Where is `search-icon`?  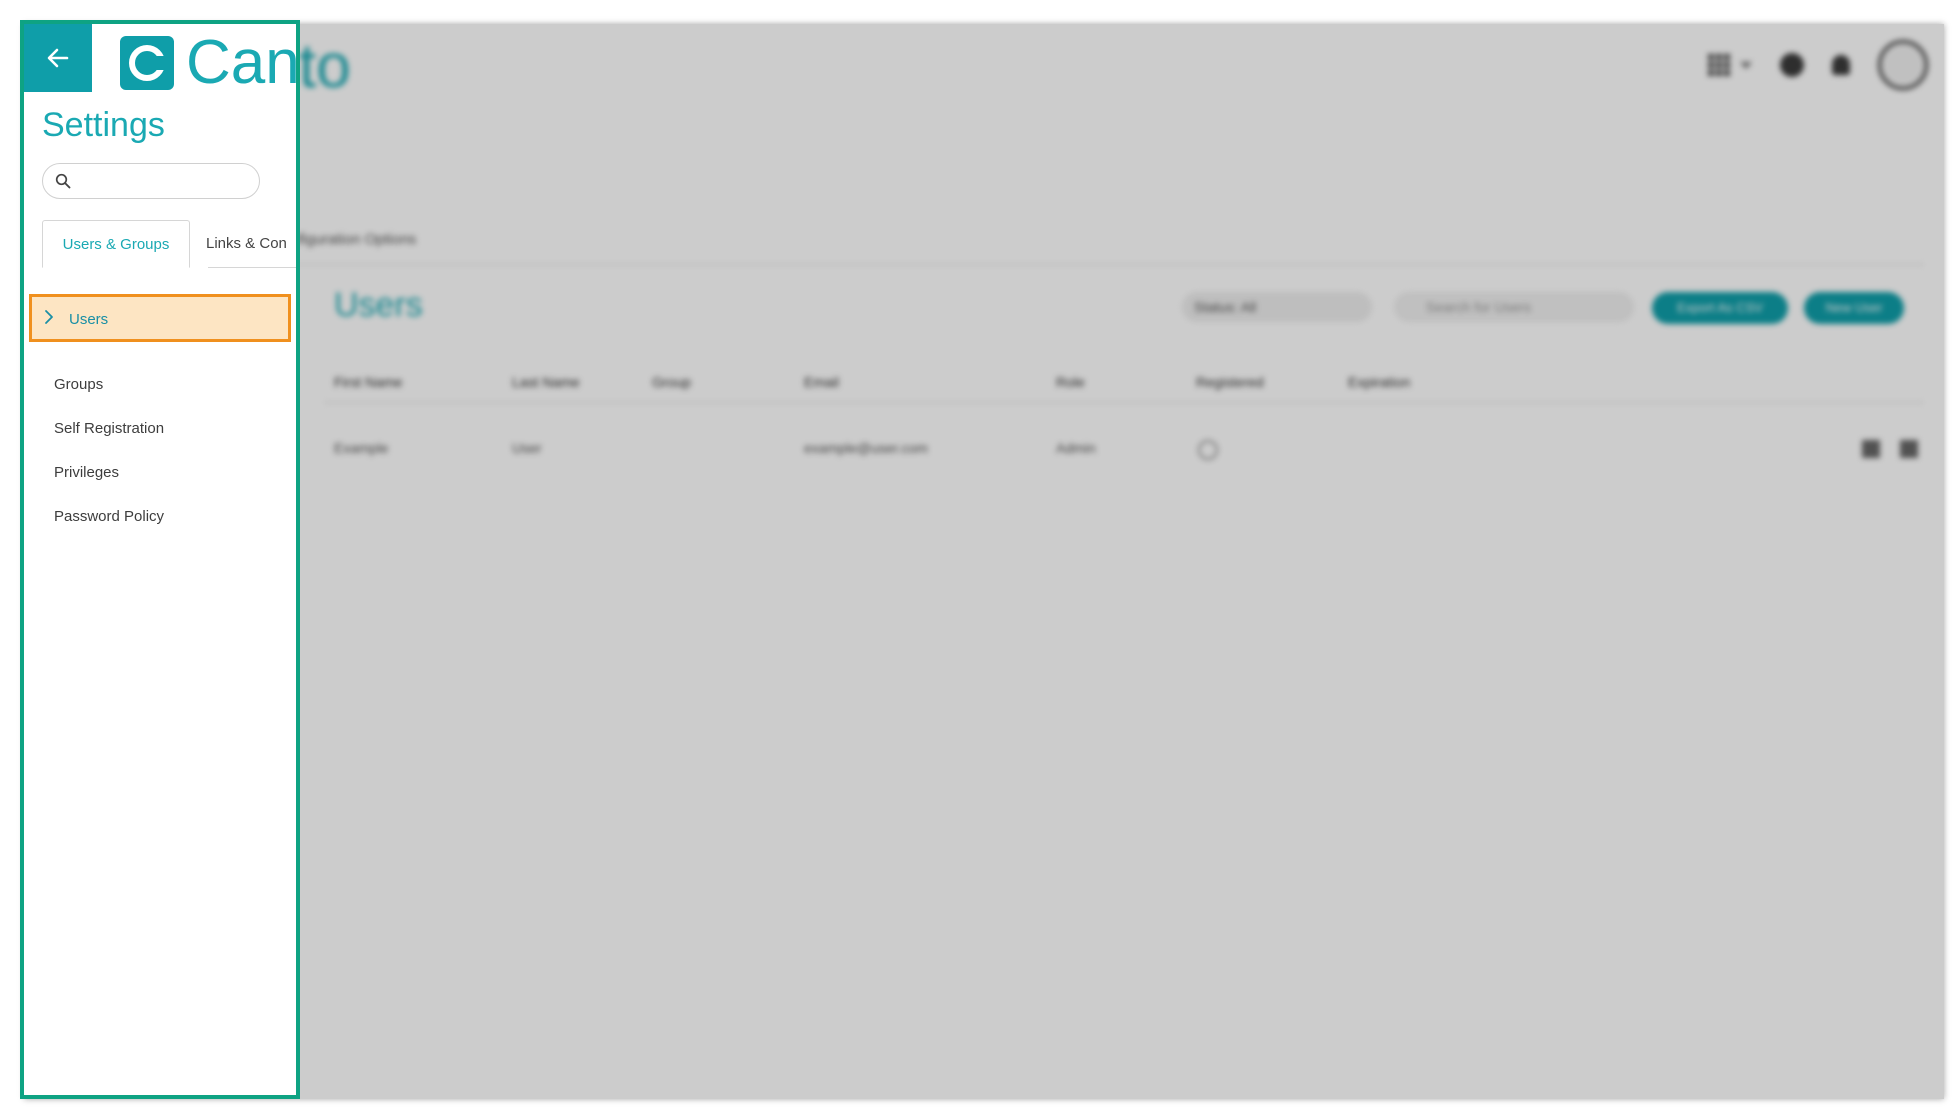
search-icon is located at coordinates (63, 181).